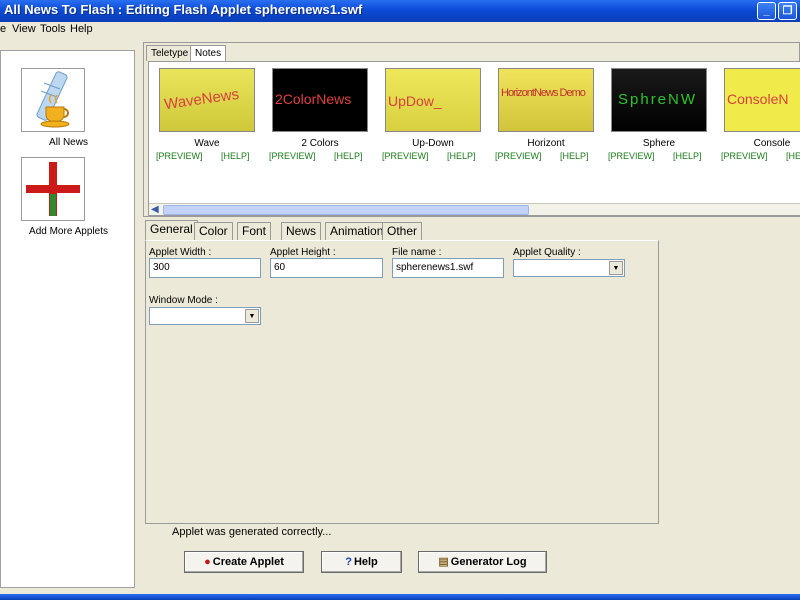 The height and width of the screenshot is (600, 800). What do you see at coordinates (301, 231) in the screenshot?
I see `tab-news: News` at bounding box center [301, 231].